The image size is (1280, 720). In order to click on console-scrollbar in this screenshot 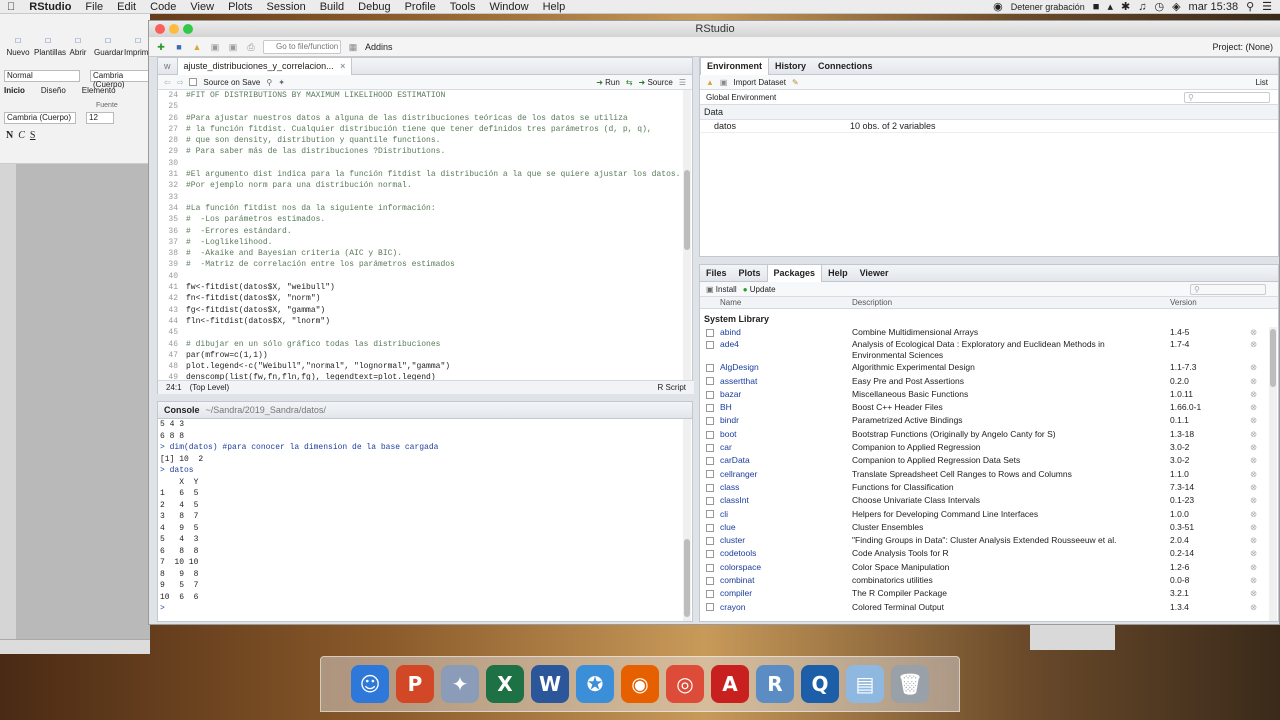, I will do `click(687, 520)`.